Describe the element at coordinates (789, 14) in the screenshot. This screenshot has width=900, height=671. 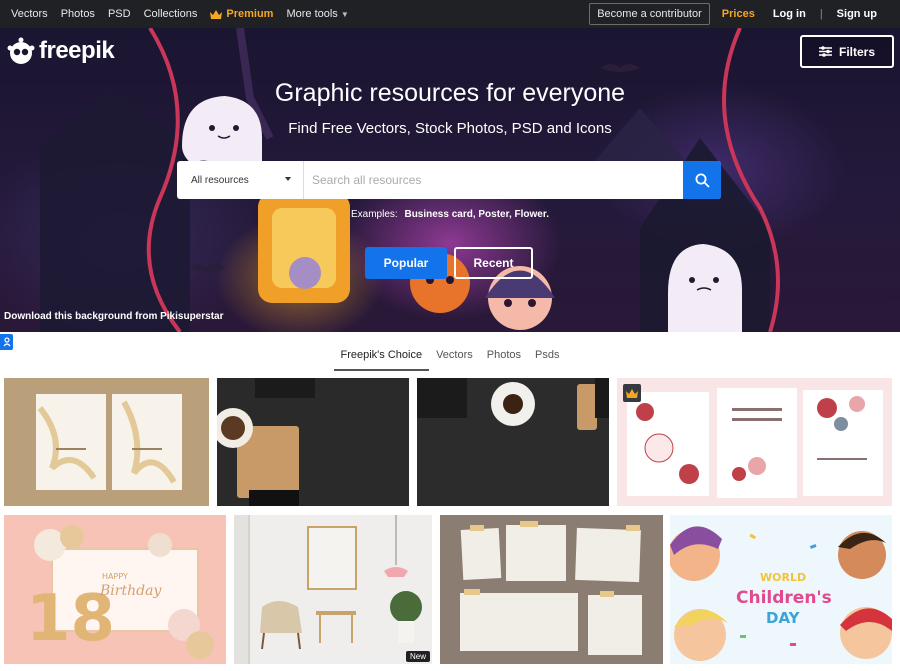
I see `login-link: Log in` at that location.